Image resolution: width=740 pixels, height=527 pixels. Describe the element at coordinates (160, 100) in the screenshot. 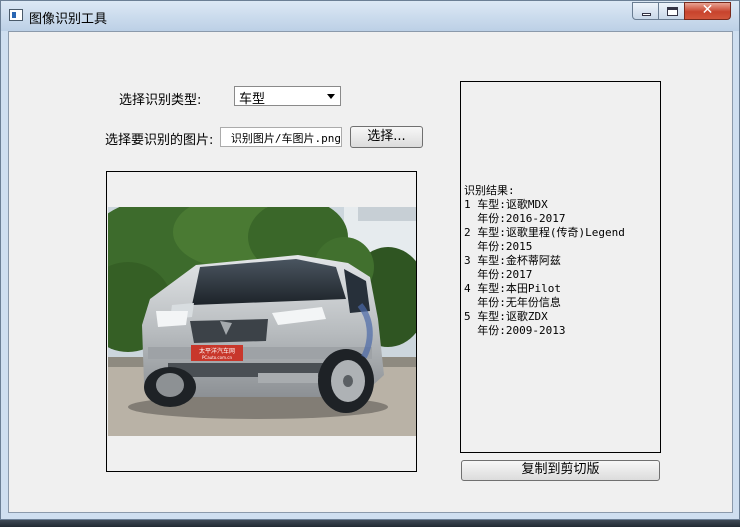

I see `type-label: 选择识别类型:` at that location.